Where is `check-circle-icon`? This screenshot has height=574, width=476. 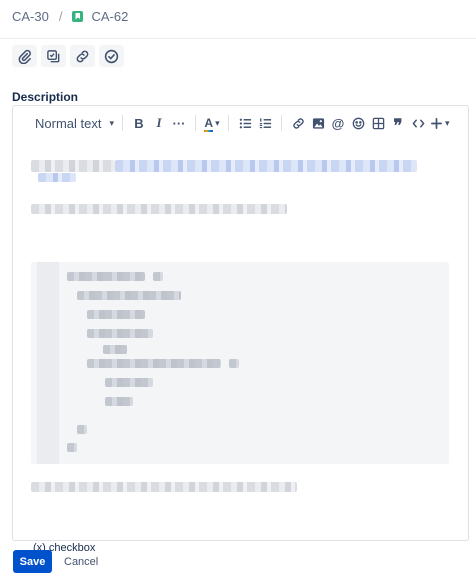 check-circle-icon is located at coordinates (111, 56).